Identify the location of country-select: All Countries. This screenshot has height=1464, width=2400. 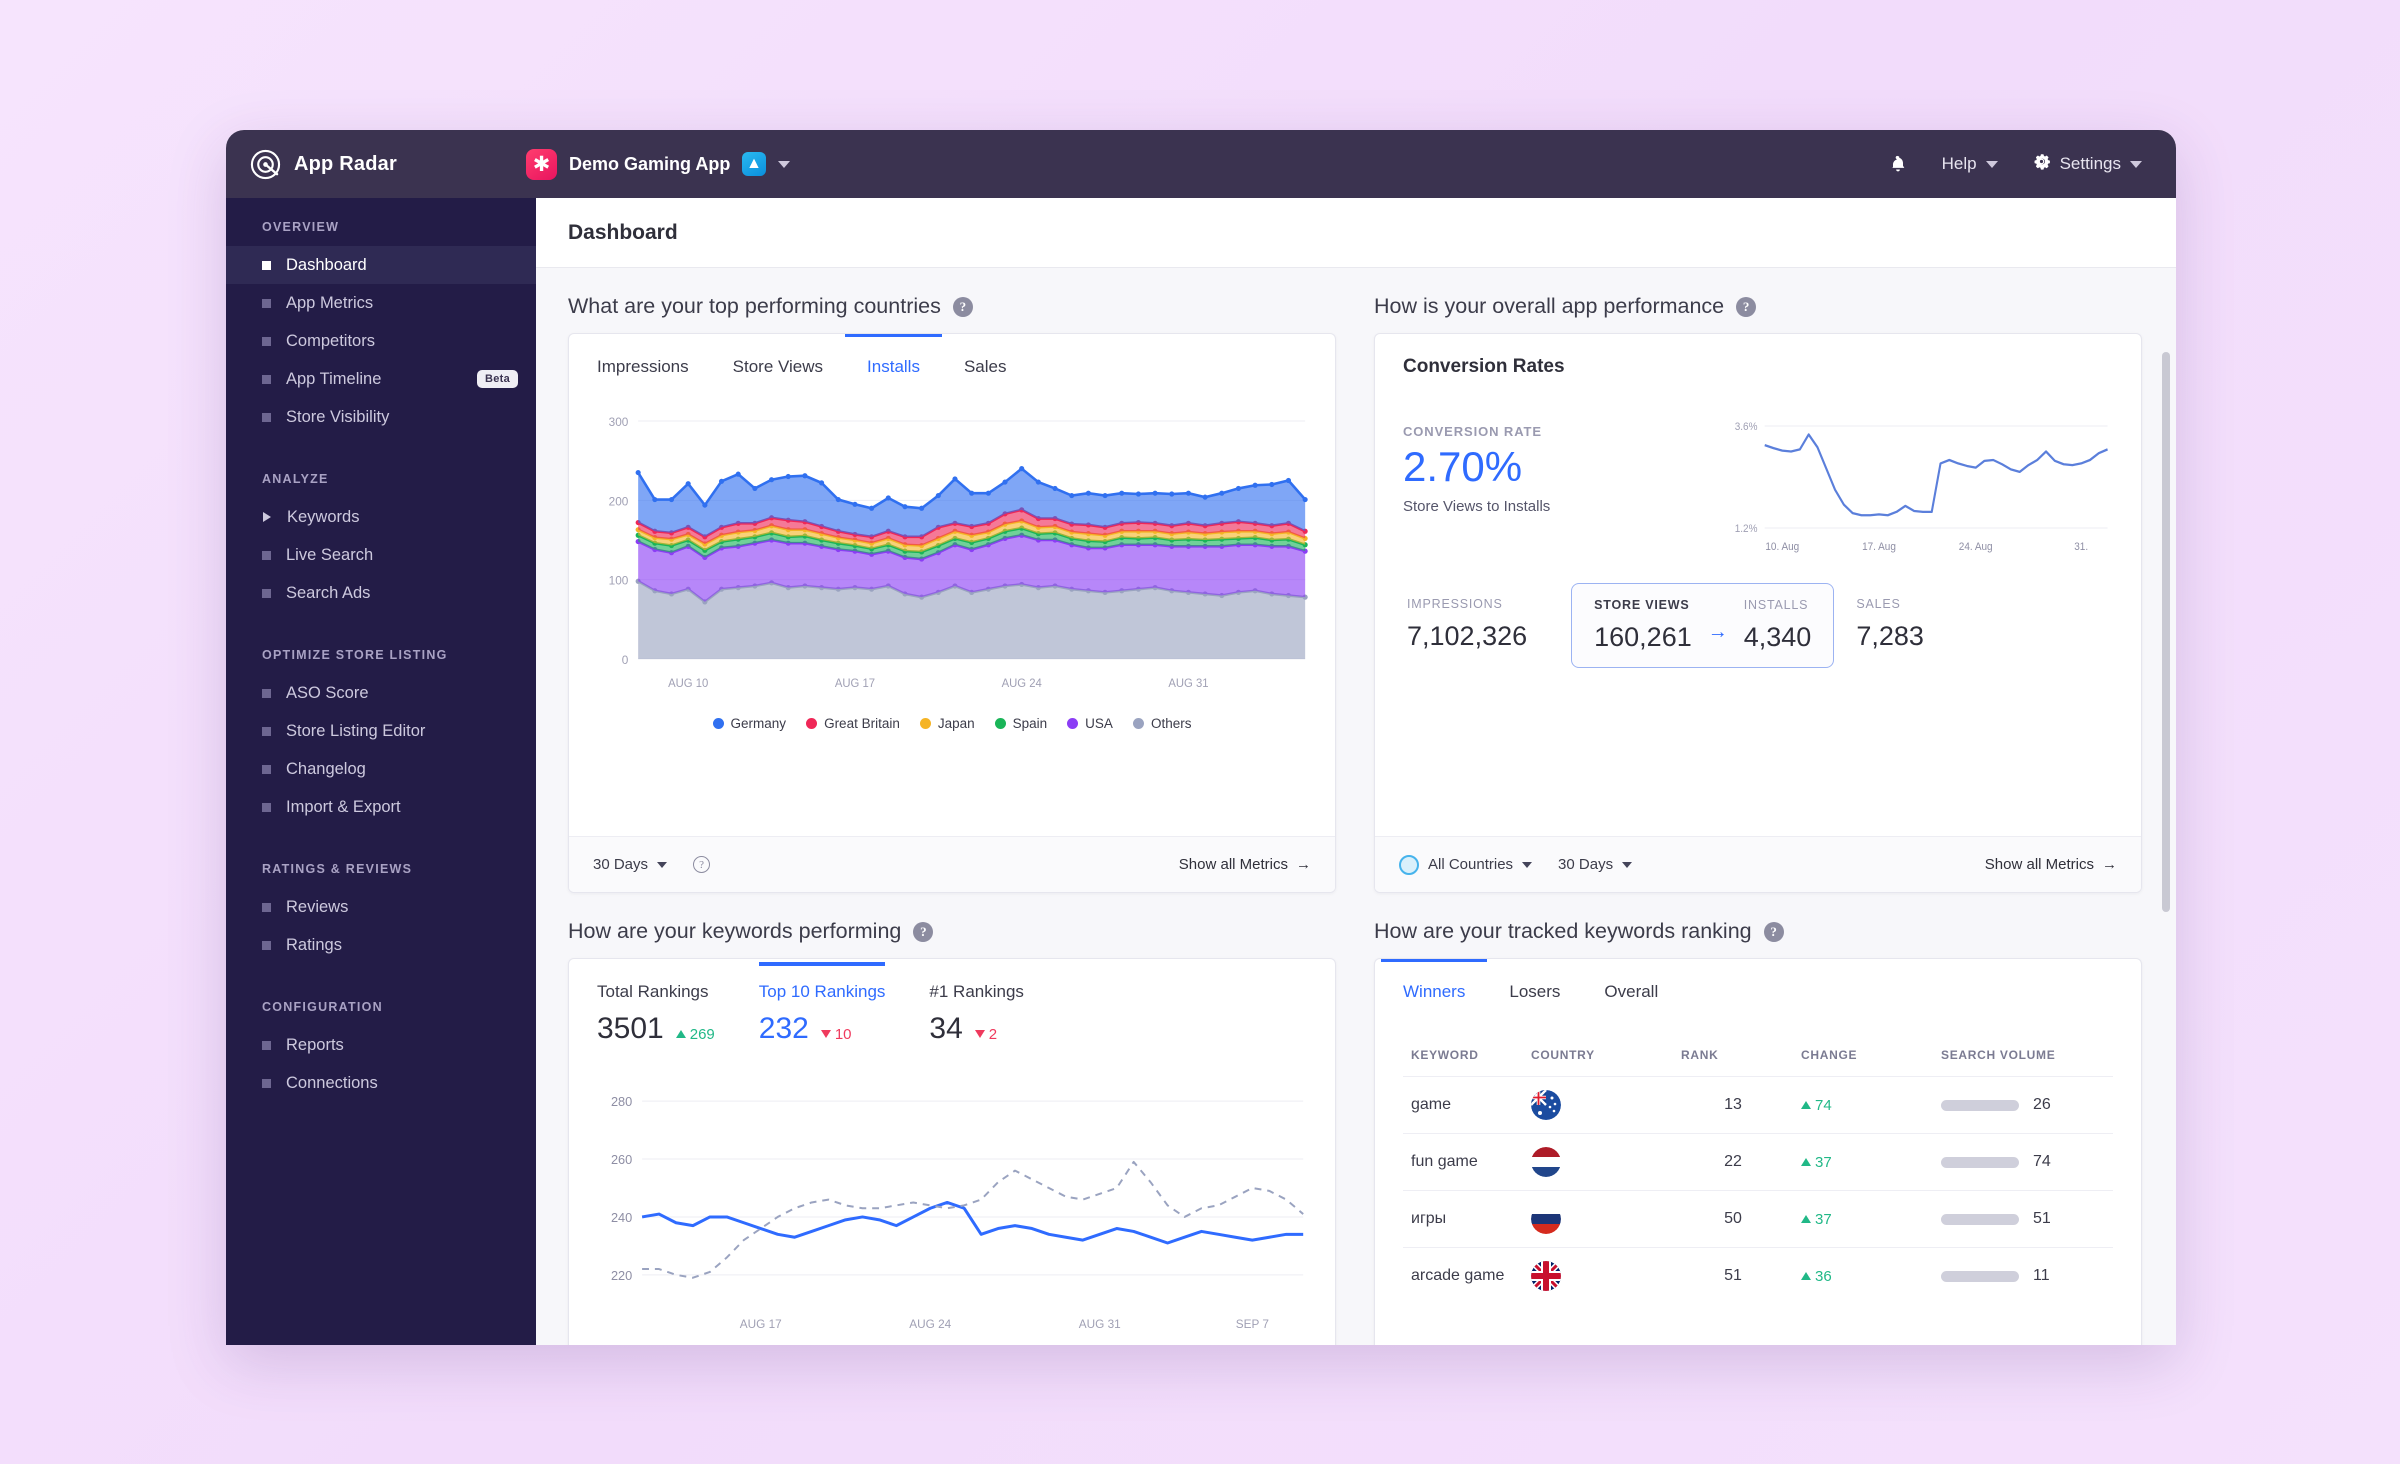
(1466, 864).